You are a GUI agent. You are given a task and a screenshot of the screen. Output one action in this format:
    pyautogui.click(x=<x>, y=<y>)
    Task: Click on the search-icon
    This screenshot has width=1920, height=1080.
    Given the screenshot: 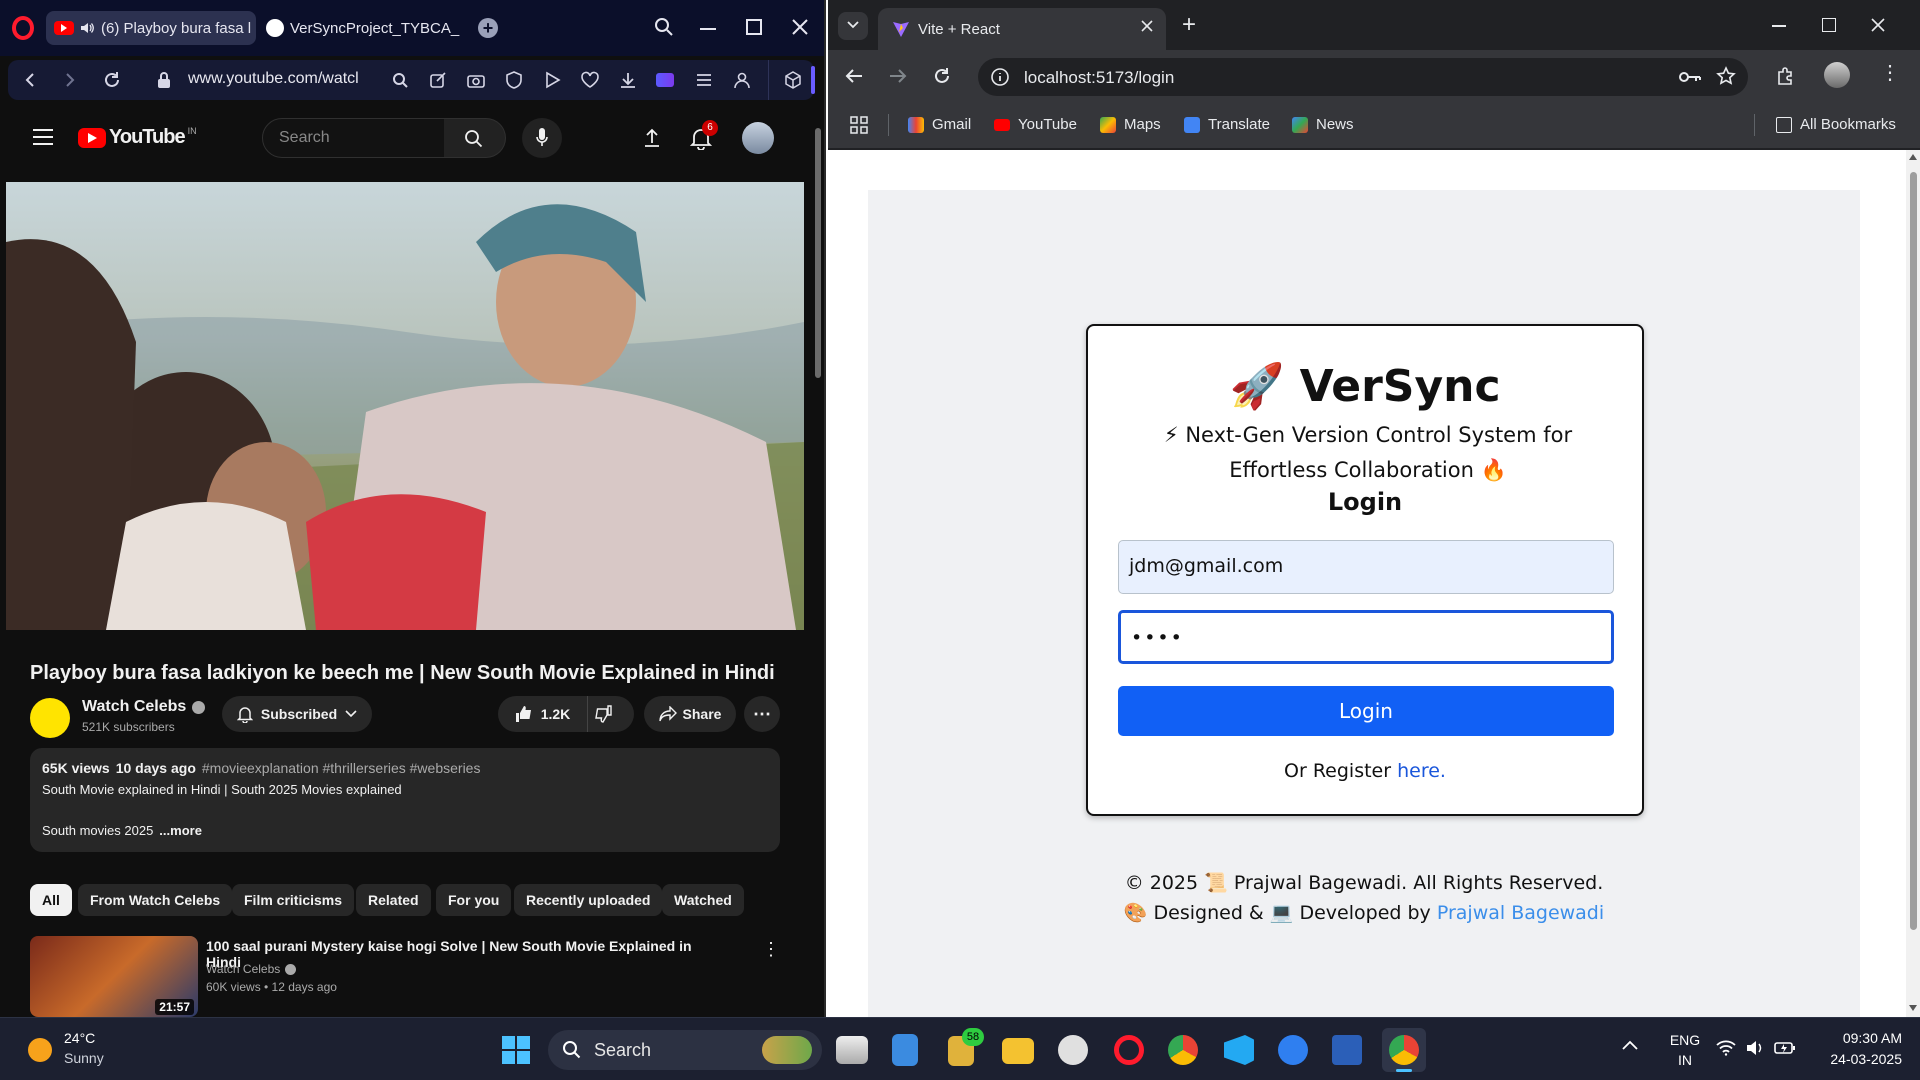 What is the action you would take?
    pyautogui.click(x=400, y=80)
    